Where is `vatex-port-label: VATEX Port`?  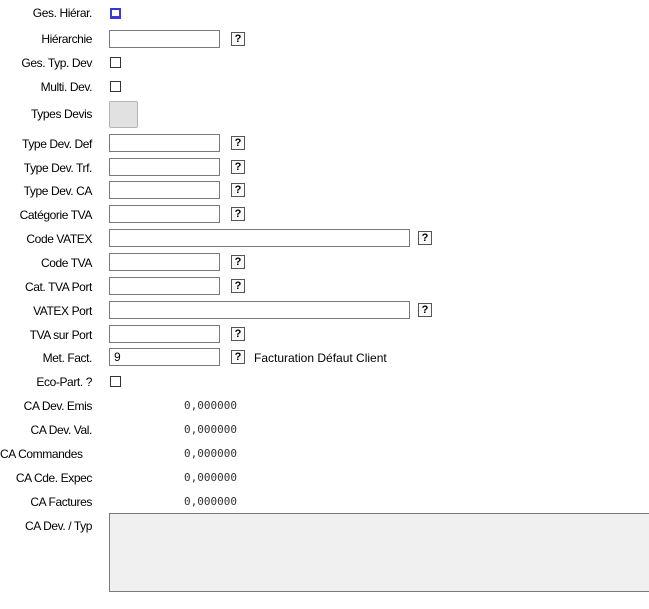
vatex-port-label: VATEX Port is located at coordinates (62, 311).